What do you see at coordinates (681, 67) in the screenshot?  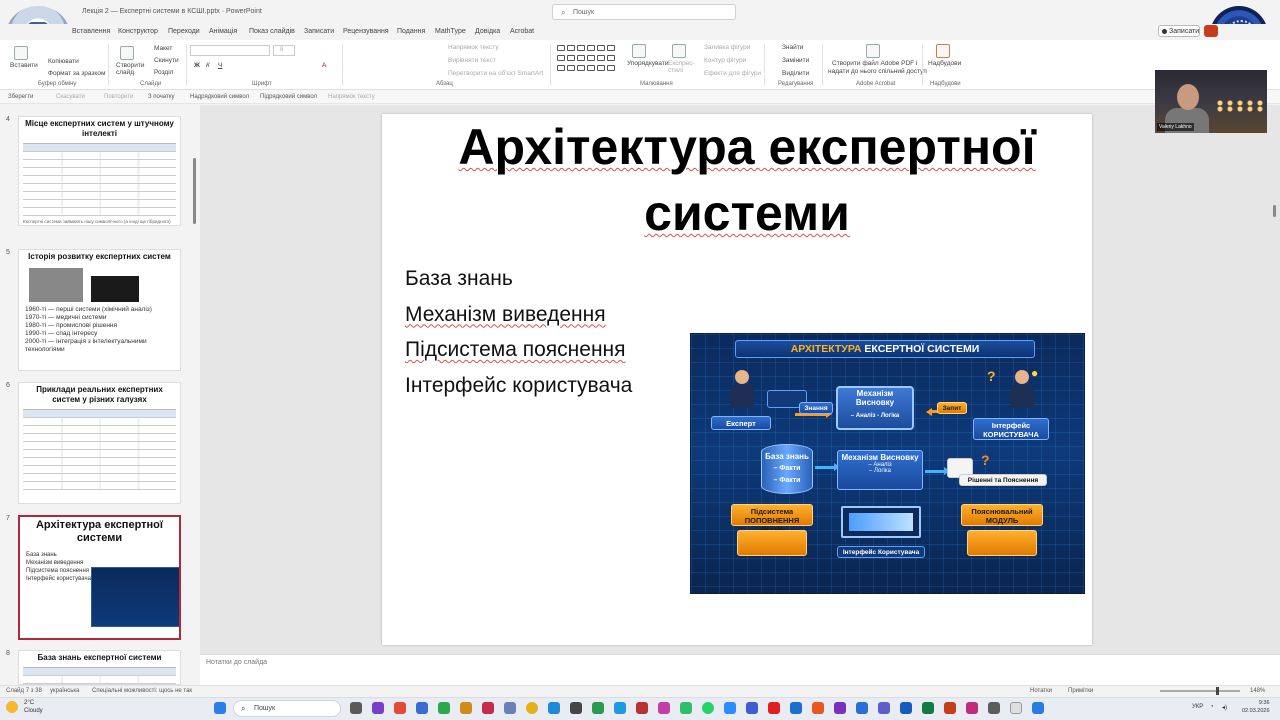 I see `quick-styles-button: Експрес-стилі` at bounding box center [681, 67].